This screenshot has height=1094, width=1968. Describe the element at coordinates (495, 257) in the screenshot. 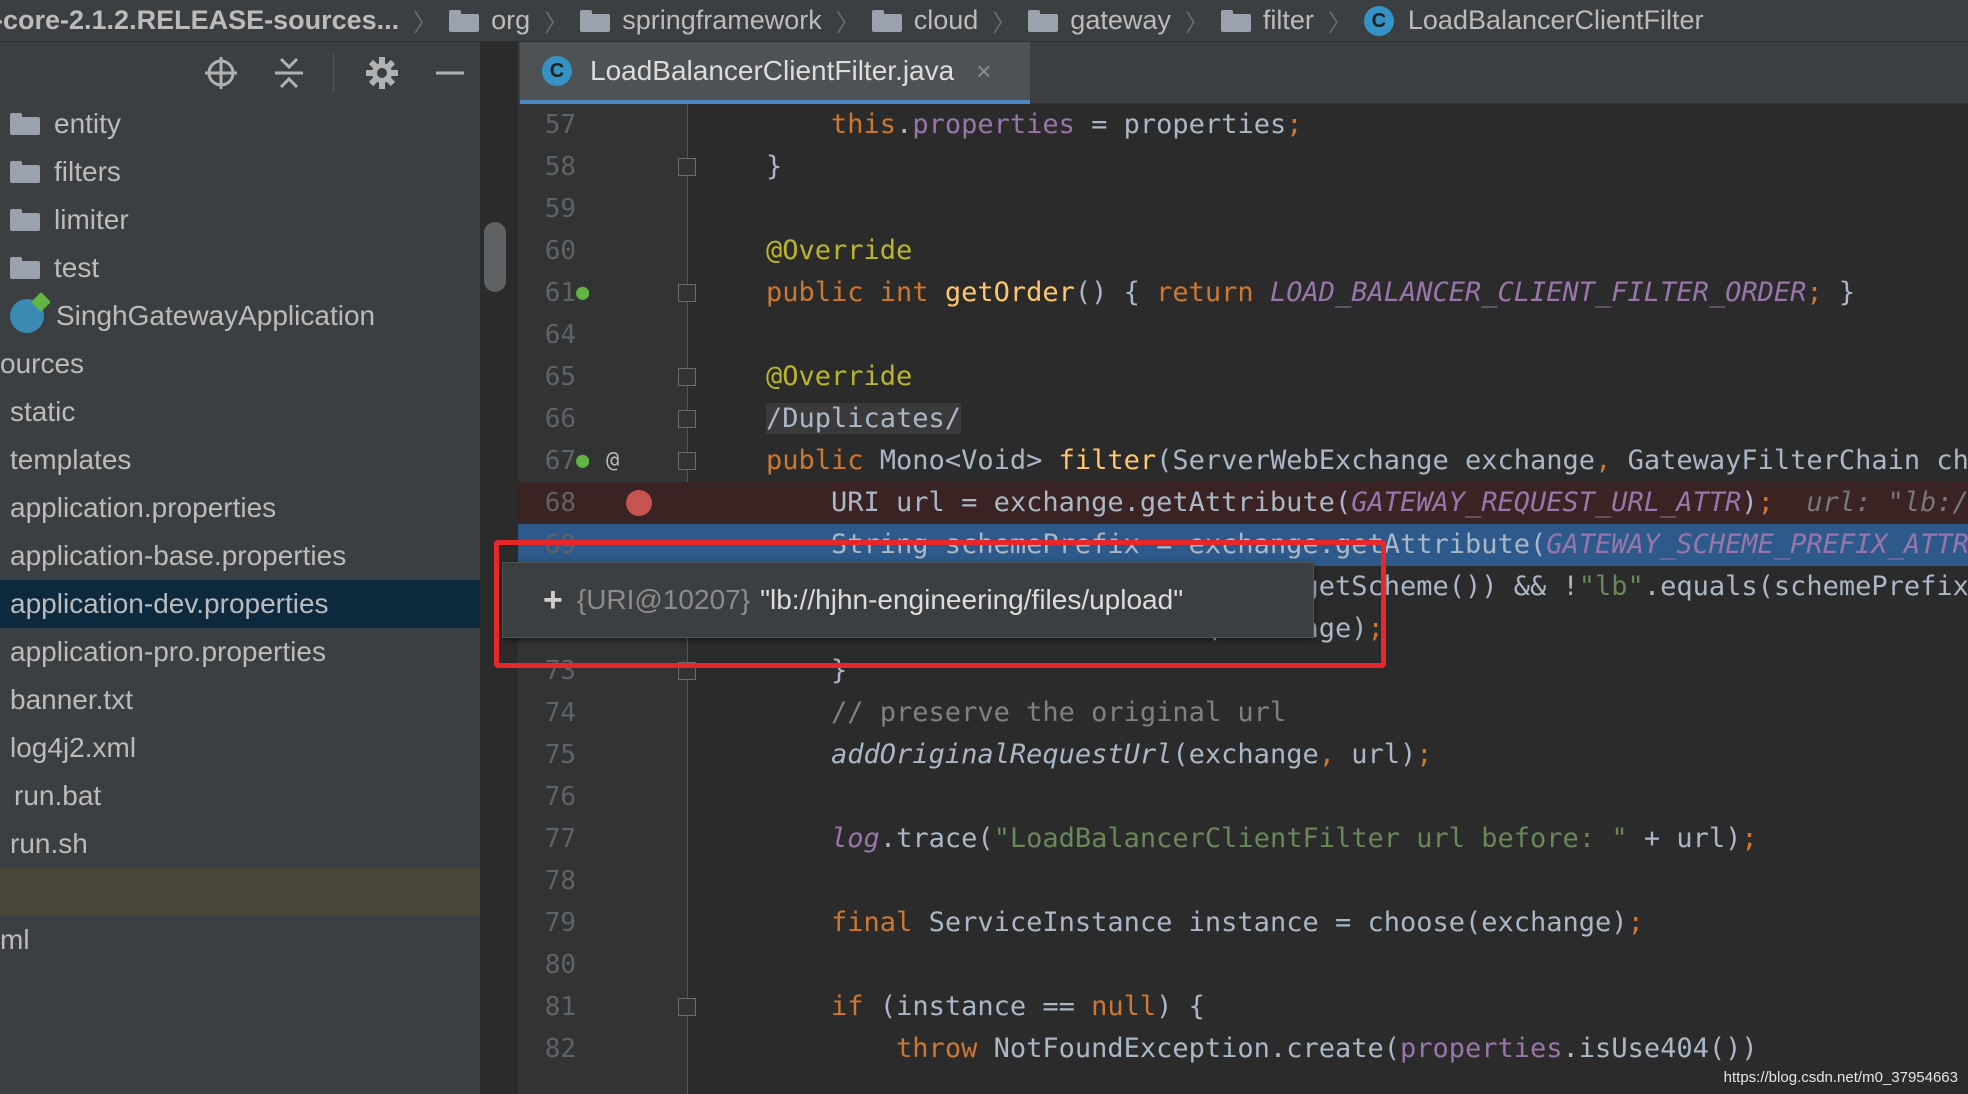

I see `tree-scrollbar` at that location.